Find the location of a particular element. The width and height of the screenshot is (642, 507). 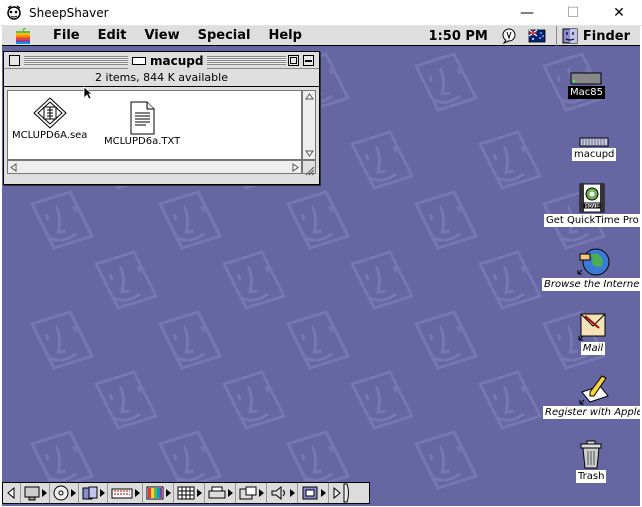

mail-alias-icon is located at coordinates (592, 327).